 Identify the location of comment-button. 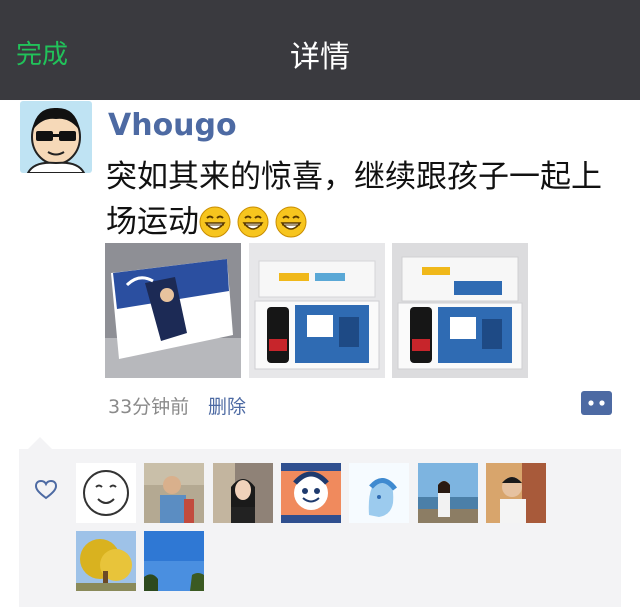
(596, 403).